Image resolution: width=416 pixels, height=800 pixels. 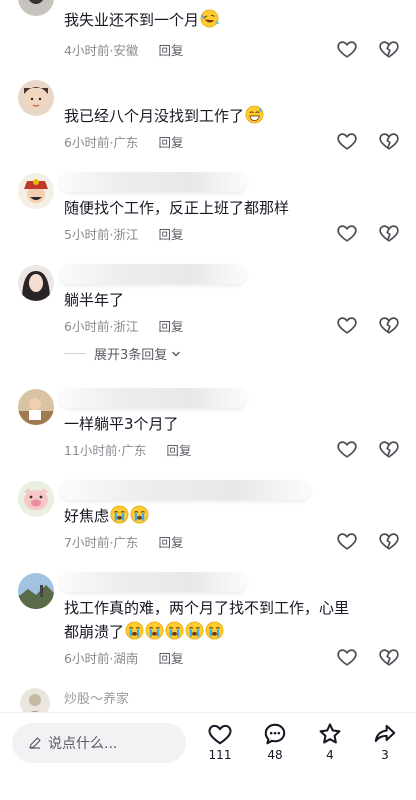 I want to click on grin-sweat-emoji-icon, so click(x=254, y=114).